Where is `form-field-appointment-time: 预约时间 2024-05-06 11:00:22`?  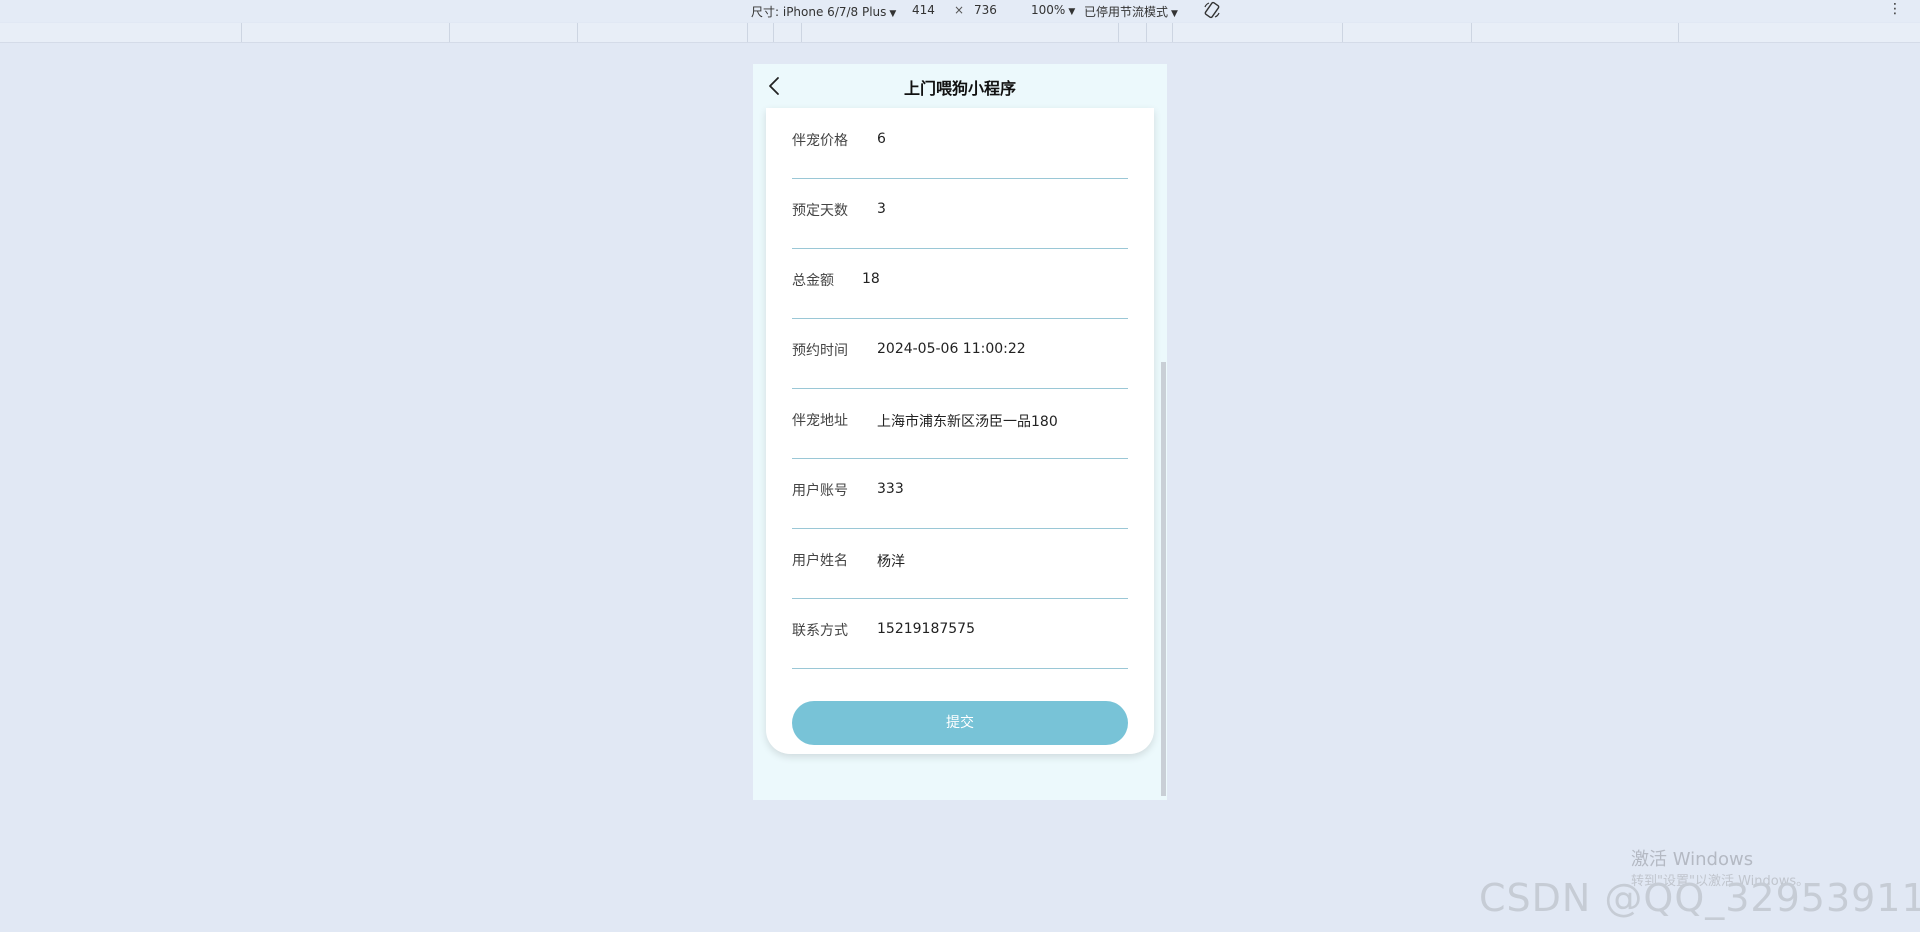
form-field-appointment-time: 预约时间 2024-05-06 11:00:22 is located at coordinates (960, 353).